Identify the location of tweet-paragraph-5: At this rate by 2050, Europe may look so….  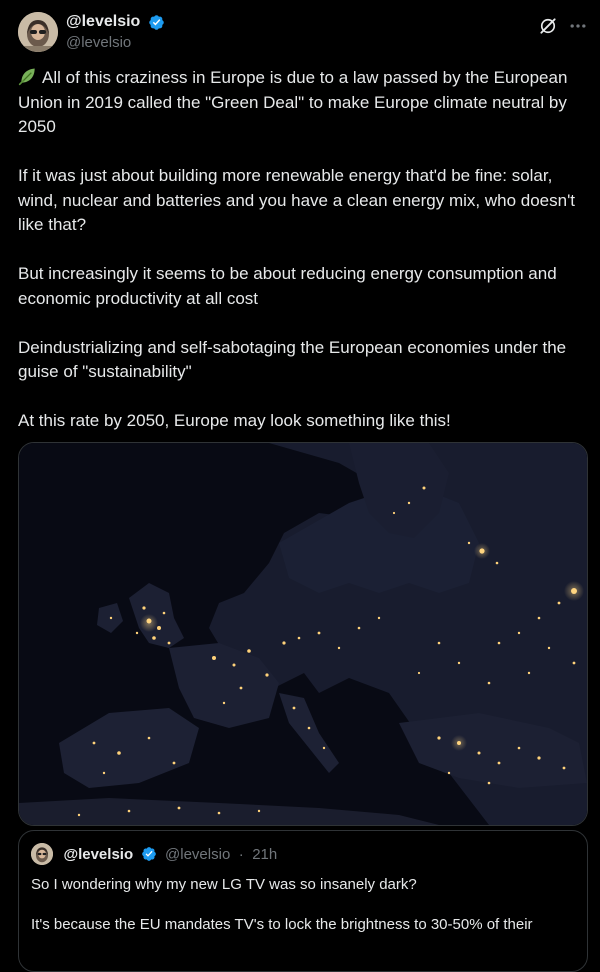
(234, 420).